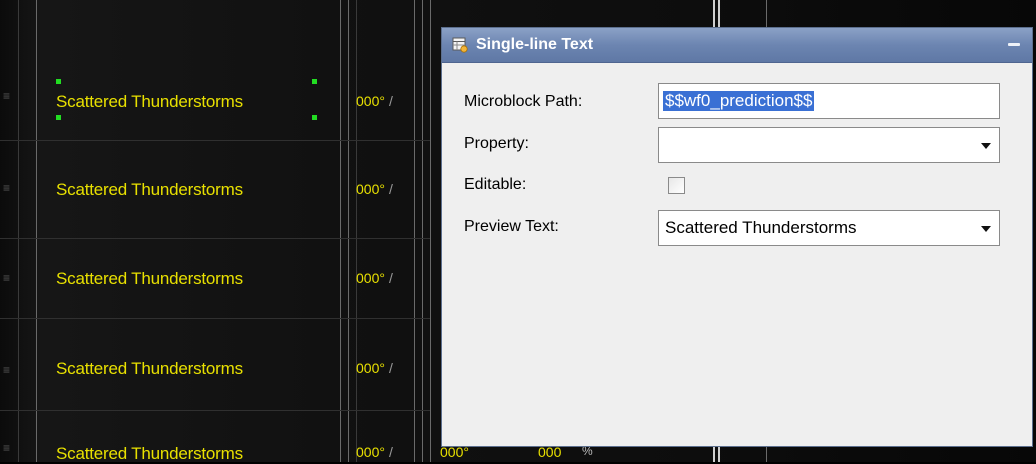 This screenshot has width=1036, height=464. I want to click on editable-label: Editable:, so click(495, 184).